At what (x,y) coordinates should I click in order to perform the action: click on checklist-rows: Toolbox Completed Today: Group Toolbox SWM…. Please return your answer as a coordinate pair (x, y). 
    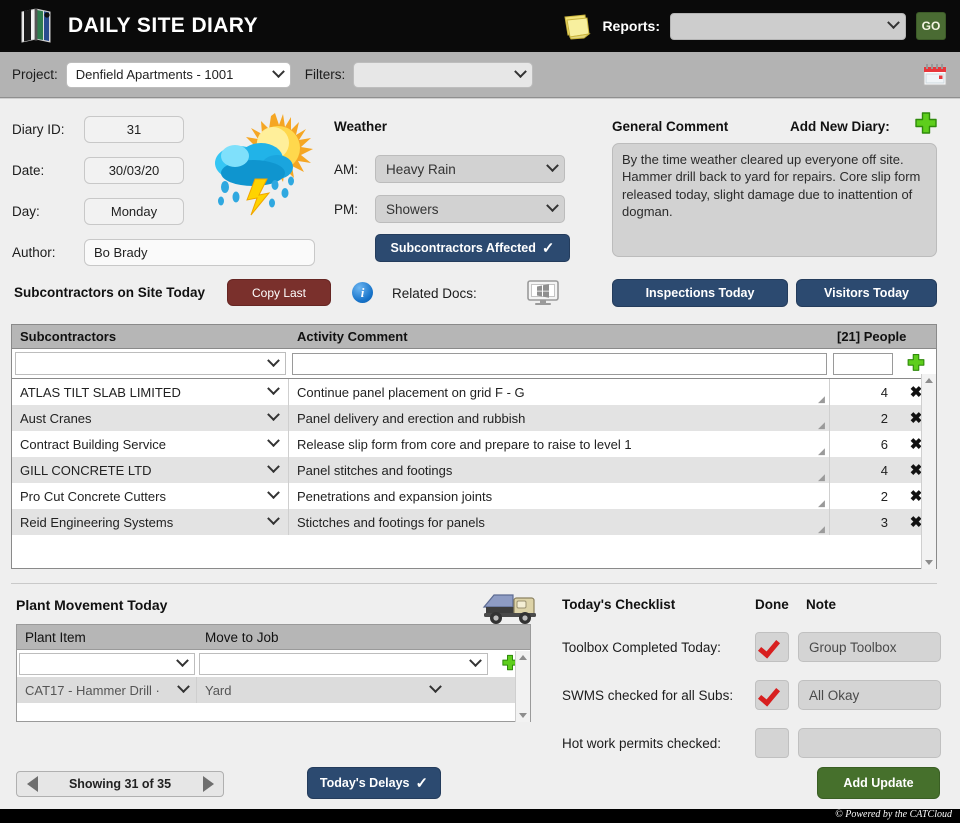
    Looking at the image, I should click on (752, 695).